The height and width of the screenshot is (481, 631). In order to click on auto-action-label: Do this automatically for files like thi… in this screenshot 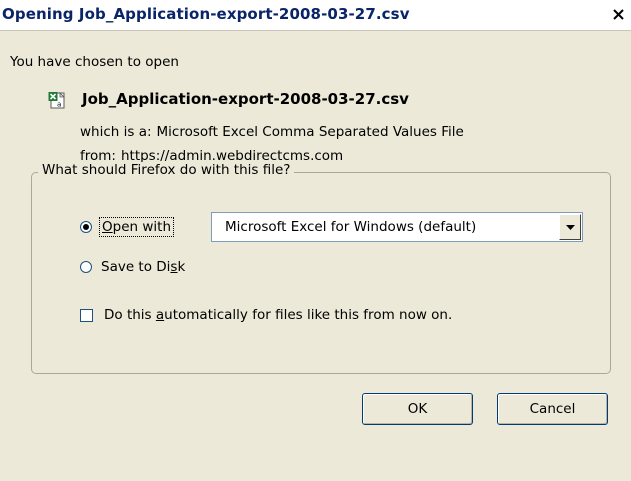, I will do `click(278, 315)`.